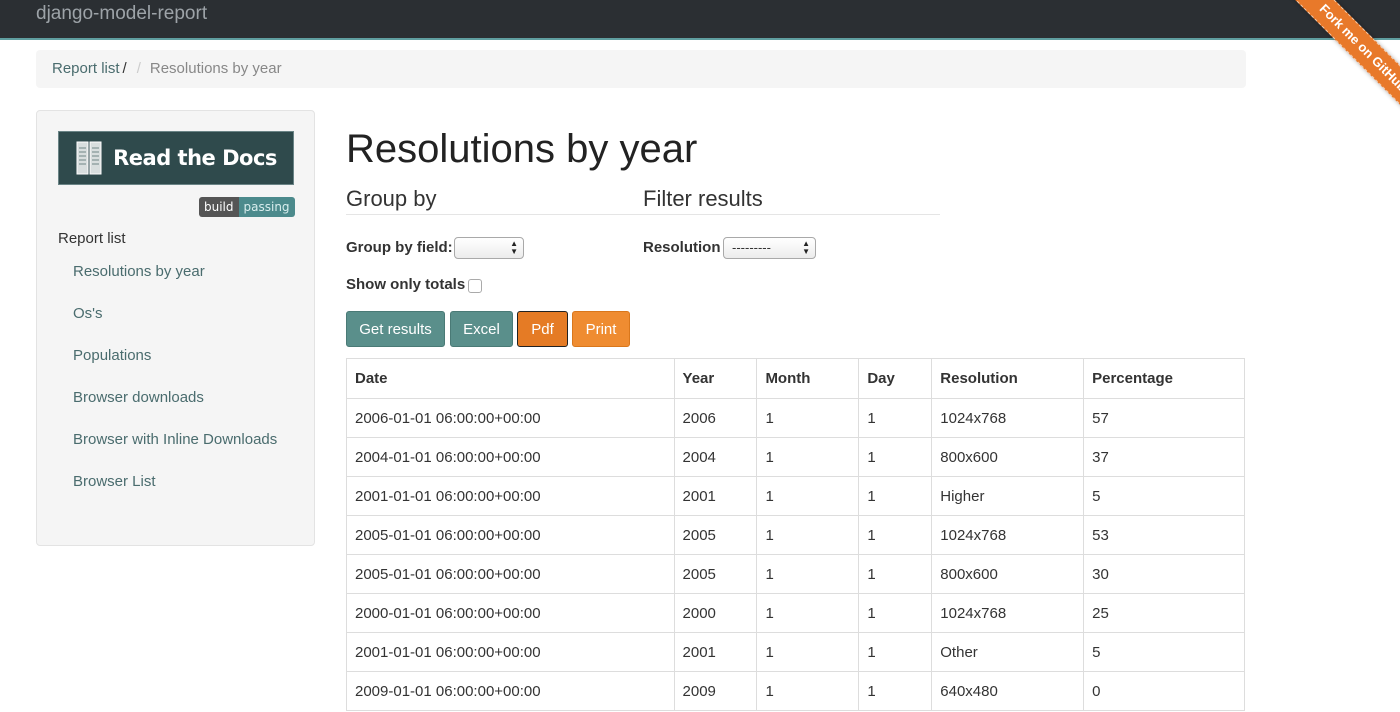  Describe the element at coordinates (510, 457) in the screenshot. I see `cell-date: 2004-01-01 06:00:00+00:00` at that location.